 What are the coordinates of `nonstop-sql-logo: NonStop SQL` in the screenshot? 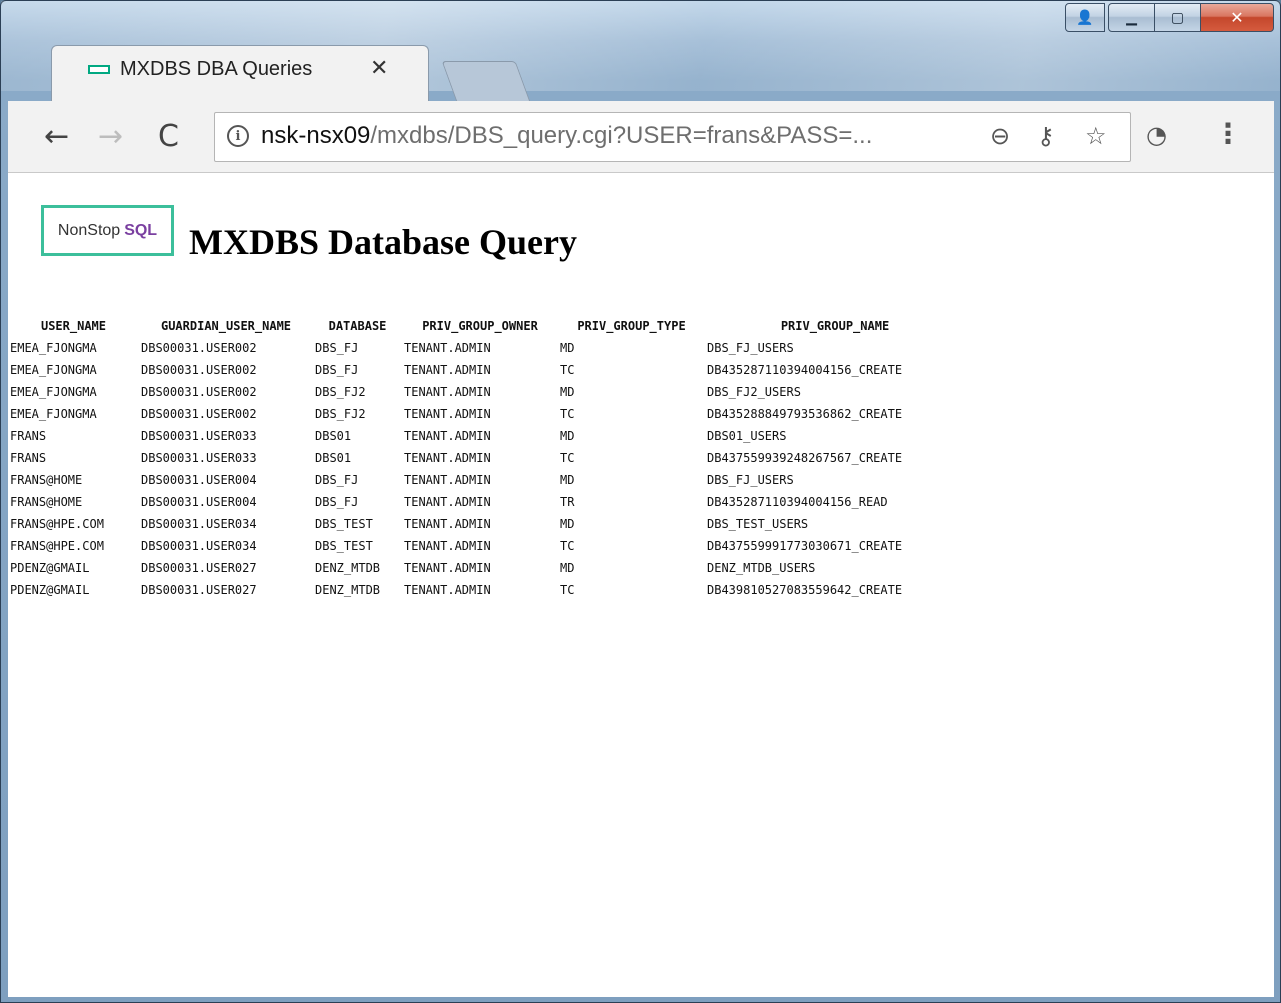 It's located at (107, 230).